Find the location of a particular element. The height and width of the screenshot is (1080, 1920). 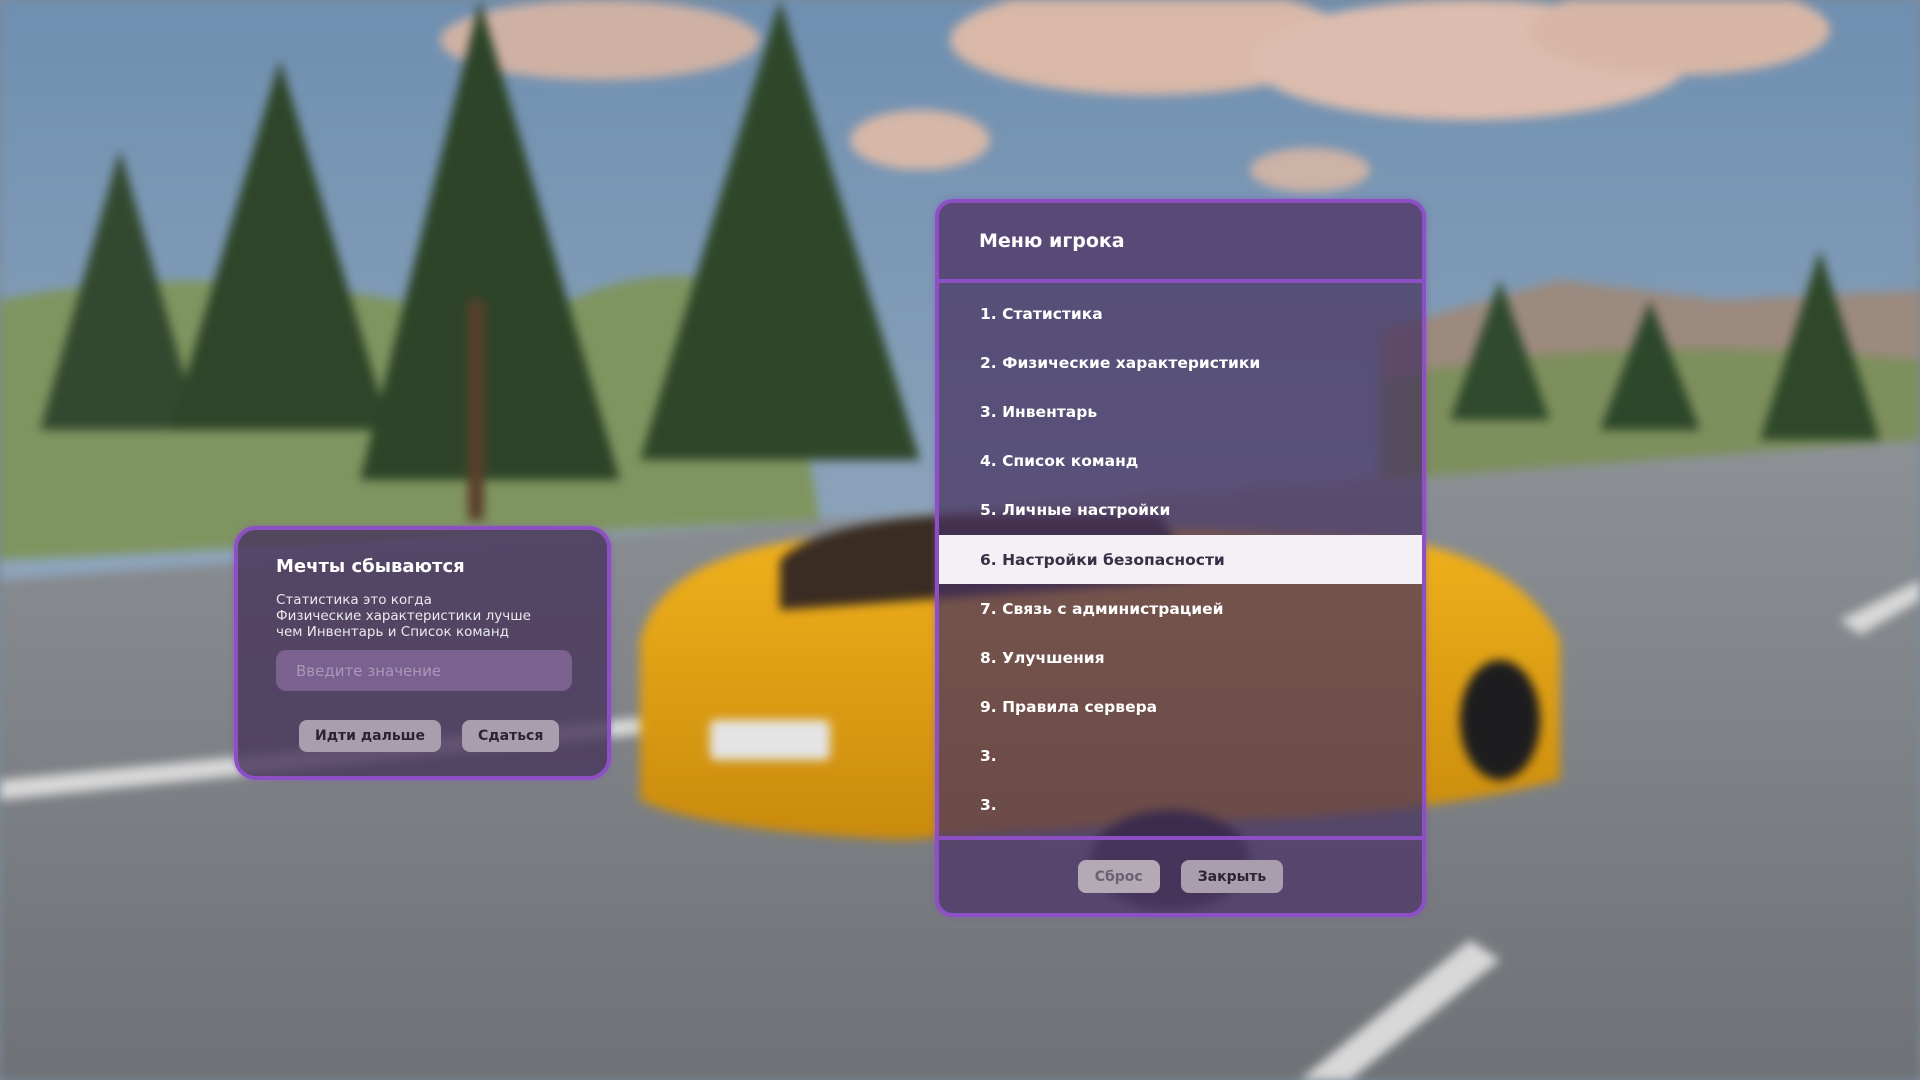

menu-item-server-rules: 9. Правила сервера is located at coordinates (1180, 707).